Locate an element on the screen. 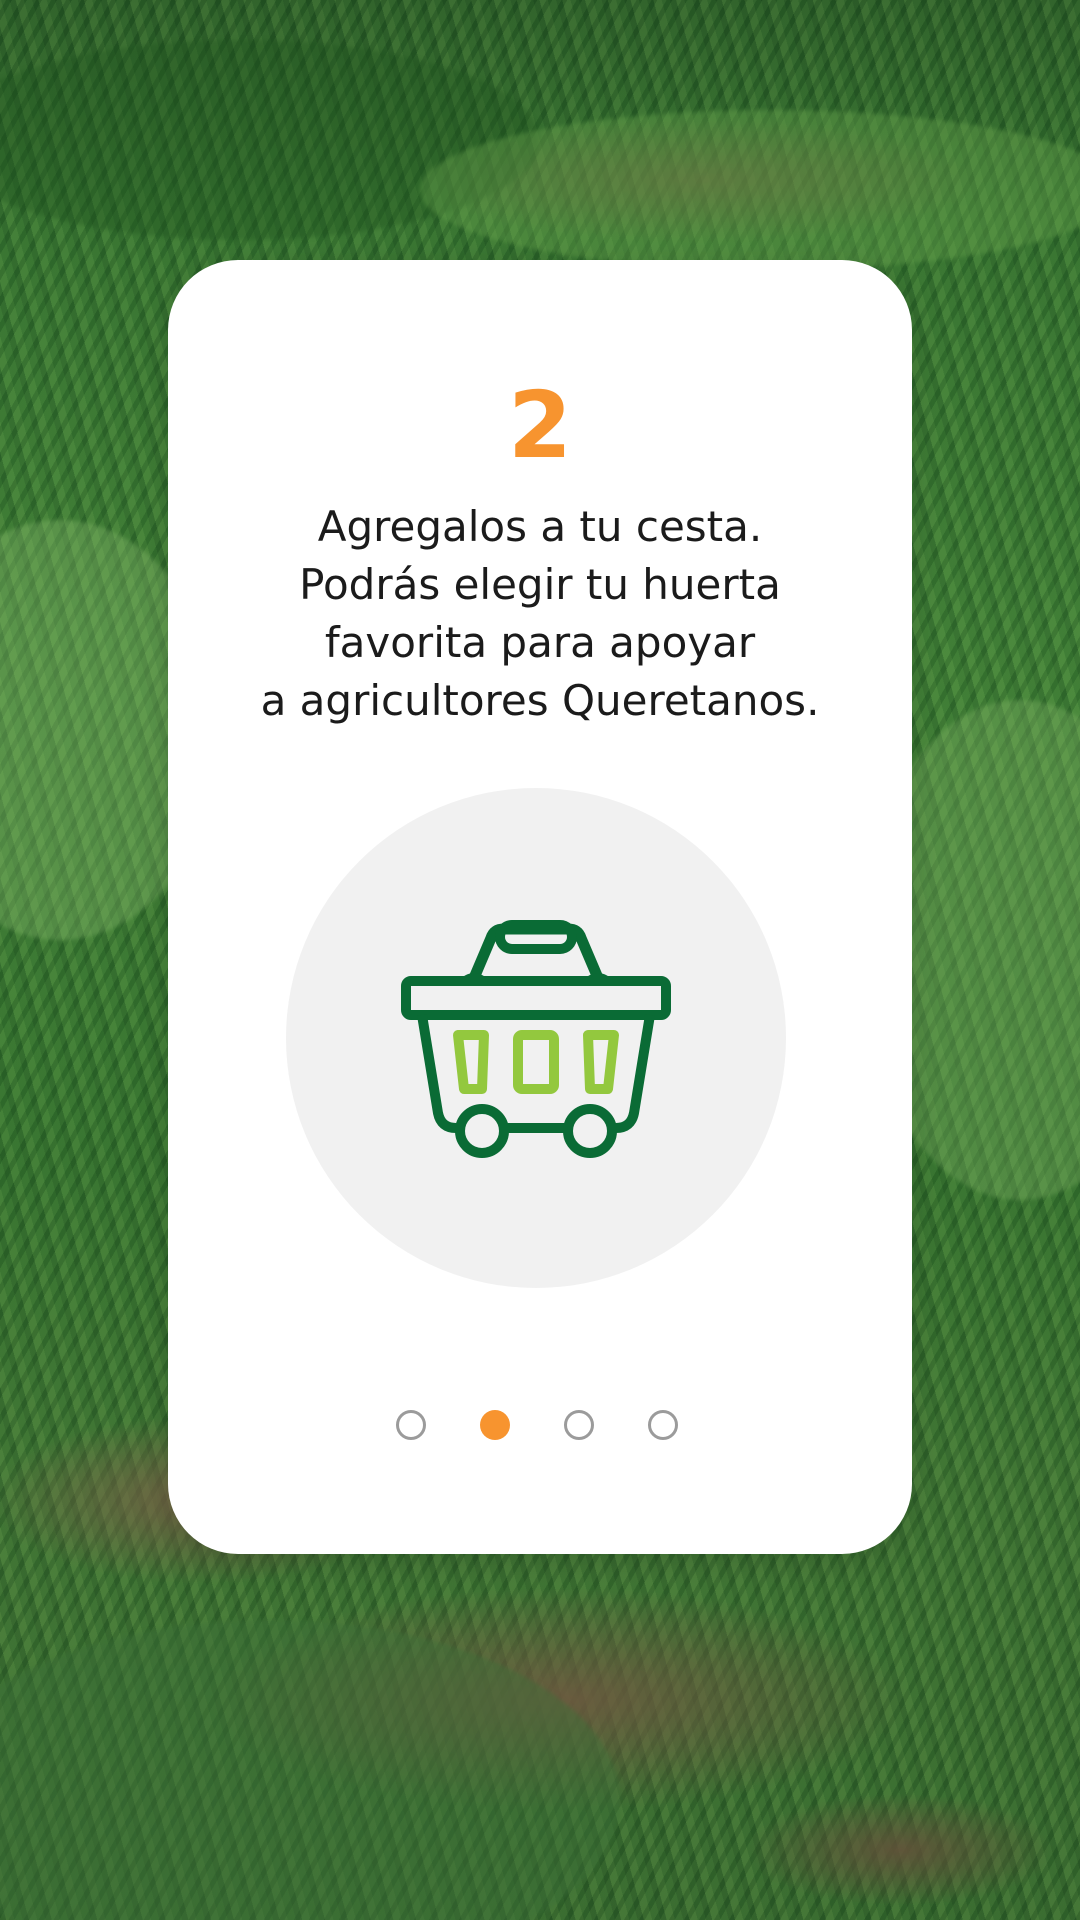 The height and width of the screenshot is (1920, 1080). description-line: Agregalos a tu cesta. is located at coordinates (540, 526).